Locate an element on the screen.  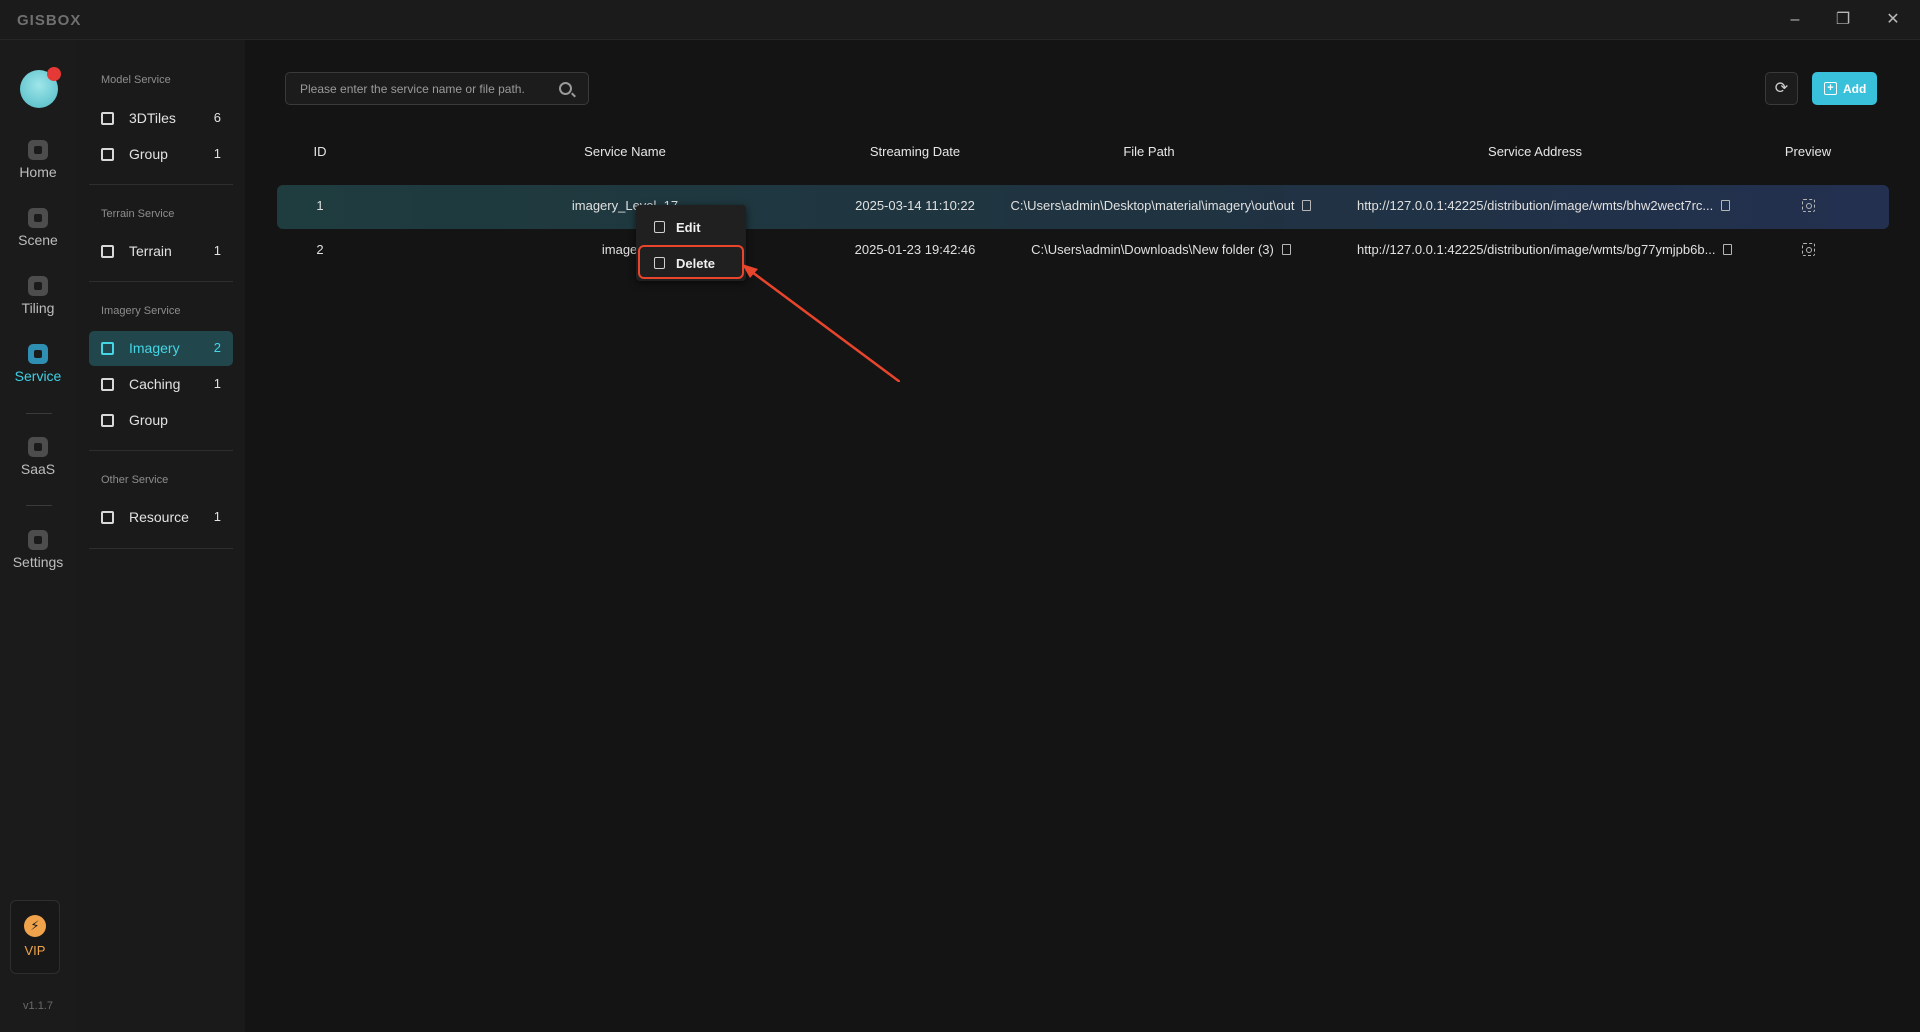
scene-icon is located at coordinates (38, 218).